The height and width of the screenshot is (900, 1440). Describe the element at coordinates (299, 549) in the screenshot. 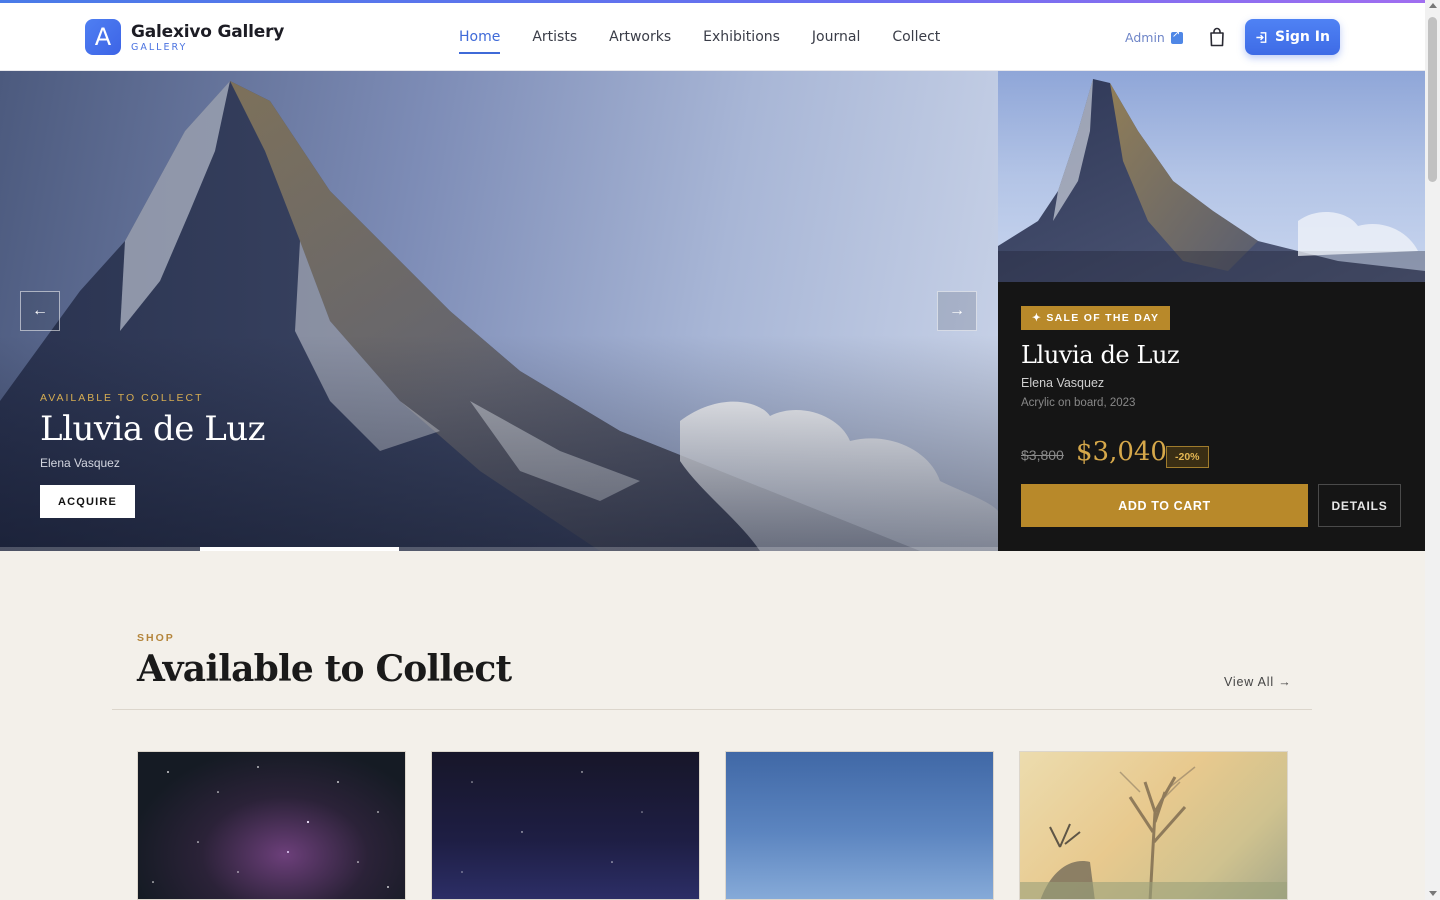

I see `slide-progress-fill` at that location.